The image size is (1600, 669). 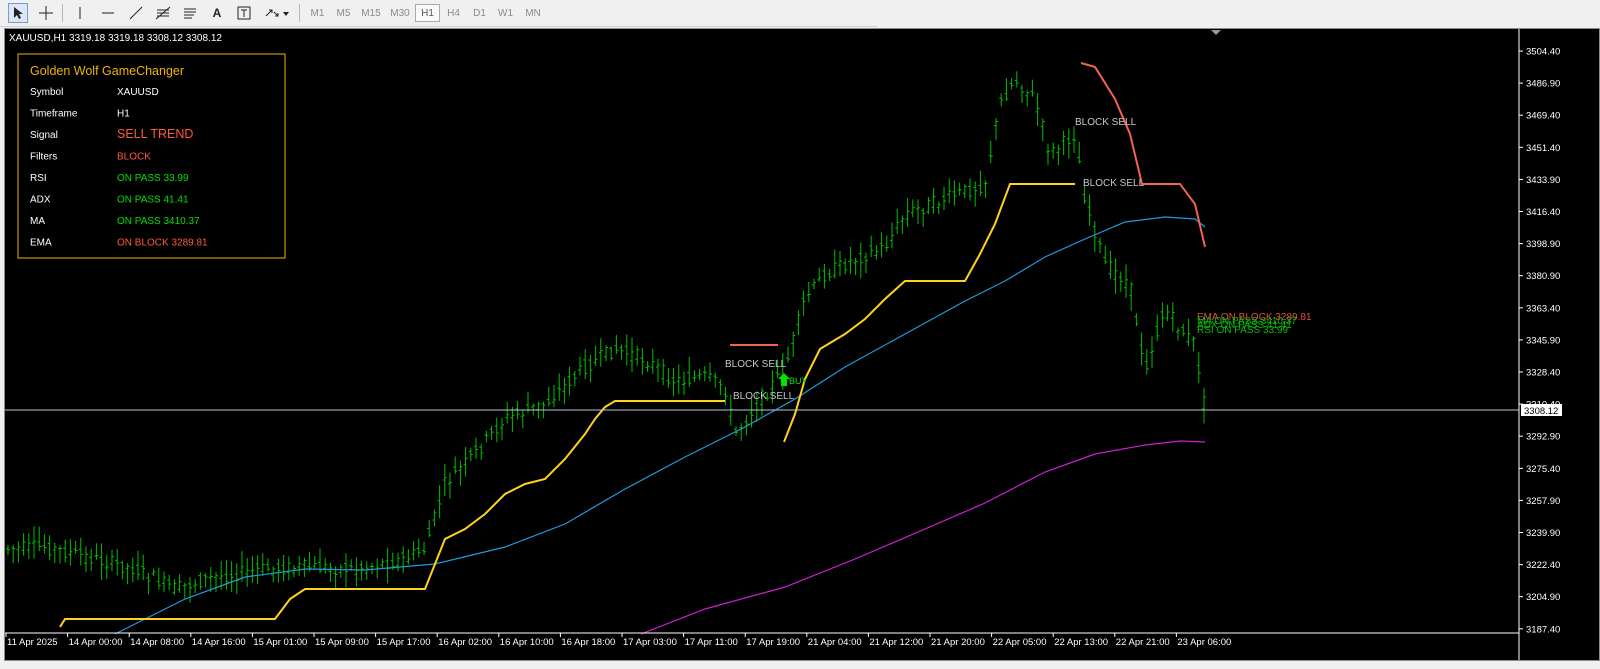 What do you see at coordinates (1543, 308) in the screenshot?
I see `price-axis-label: 3363.40` at bounding box center [1543, 308].